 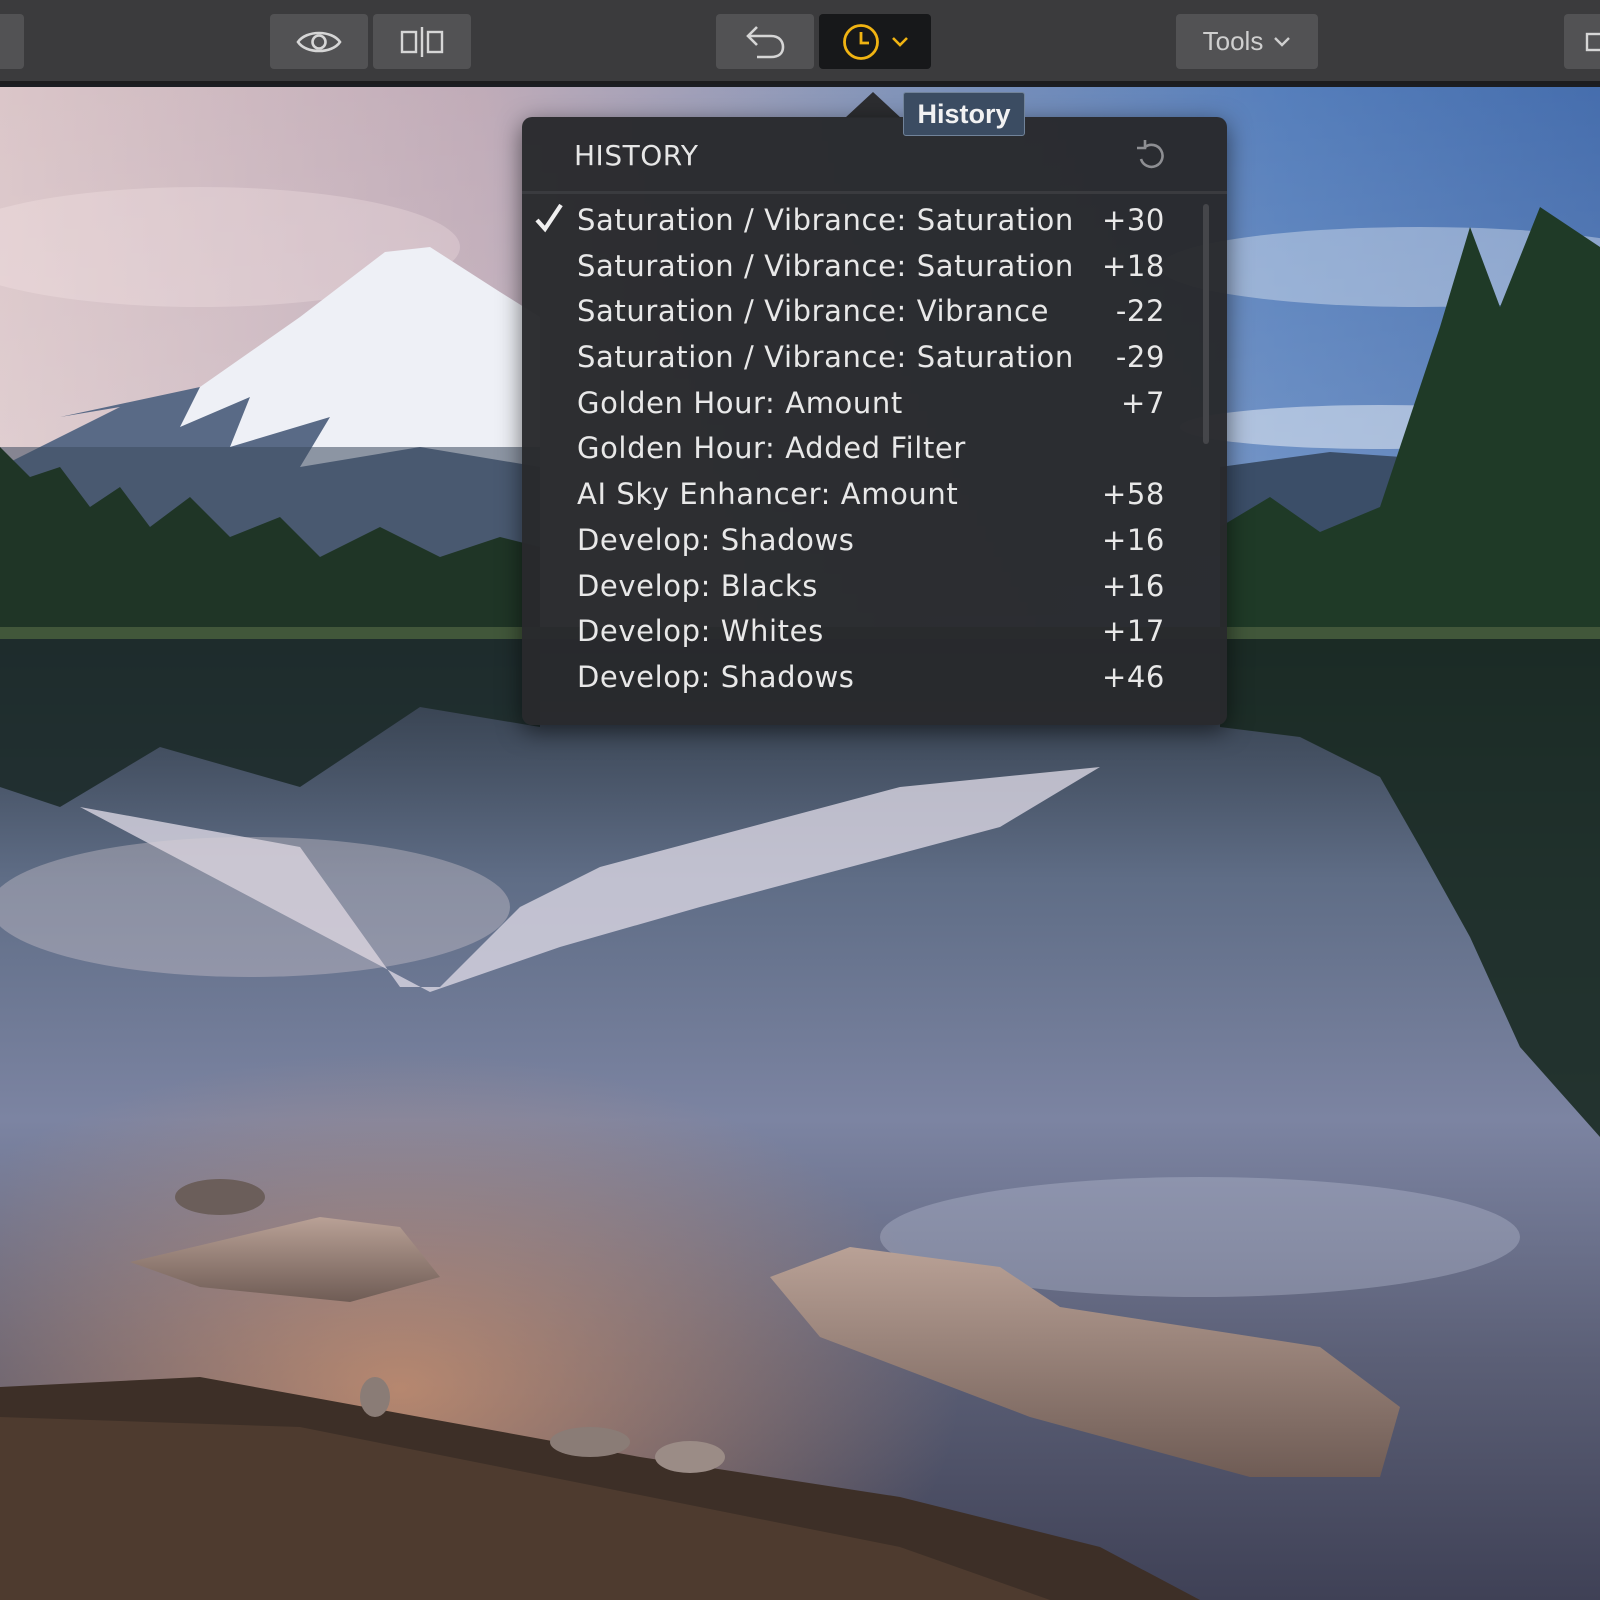 I want to click on compare-icon, so click(x=422, y=41).